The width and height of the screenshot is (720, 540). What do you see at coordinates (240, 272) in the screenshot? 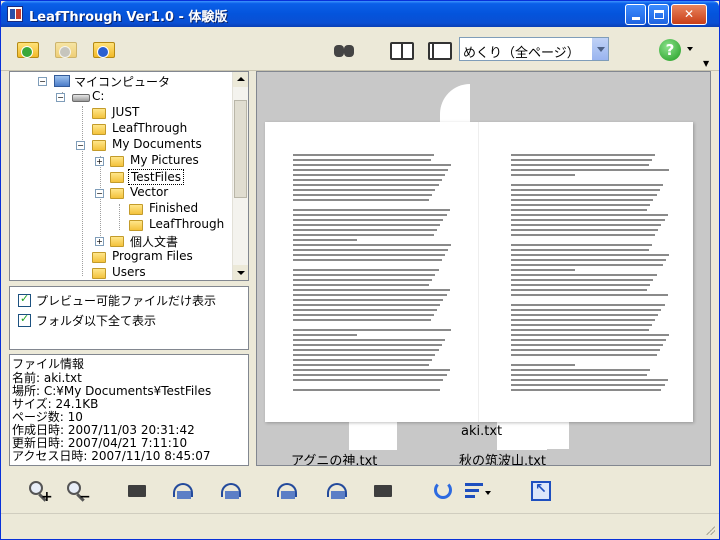
I see `scroll-down-icon` at bounding box center [240, 272].